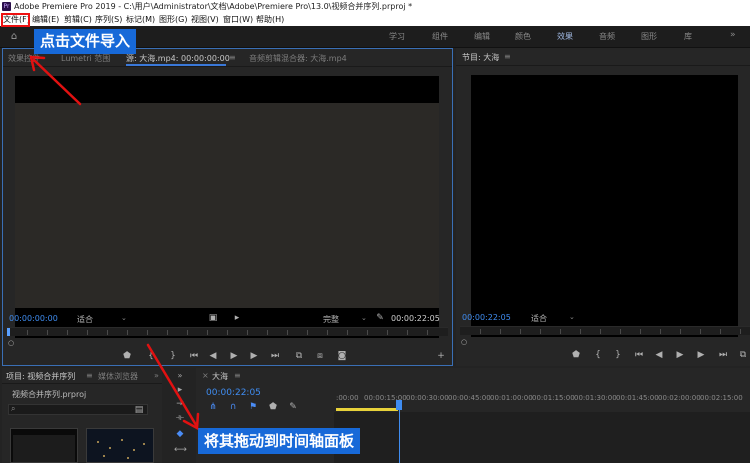 The image size is (750, 463). Describe the element at coordinates (480, 57) in the screenshot. I see `tab-program: 节目: 大海` at that location.